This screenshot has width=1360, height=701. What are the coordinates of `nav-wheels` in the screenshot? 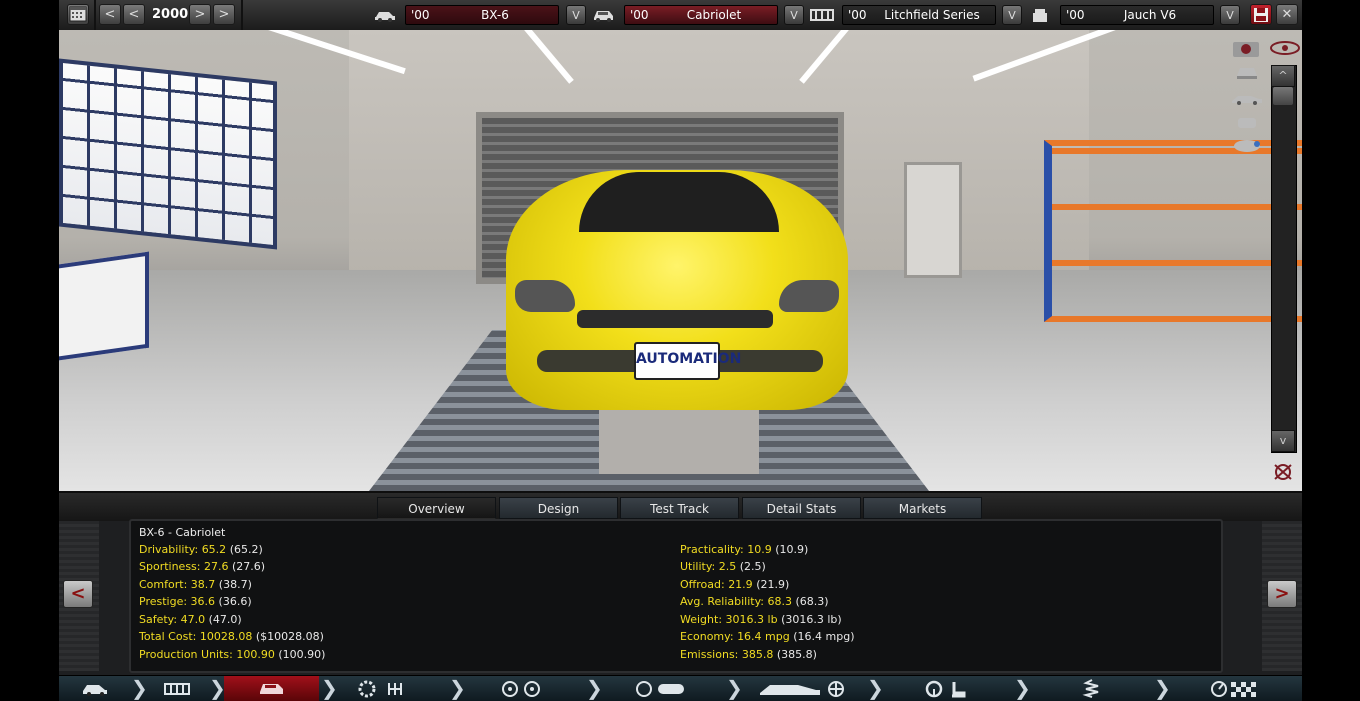 It's located at (524, 688).